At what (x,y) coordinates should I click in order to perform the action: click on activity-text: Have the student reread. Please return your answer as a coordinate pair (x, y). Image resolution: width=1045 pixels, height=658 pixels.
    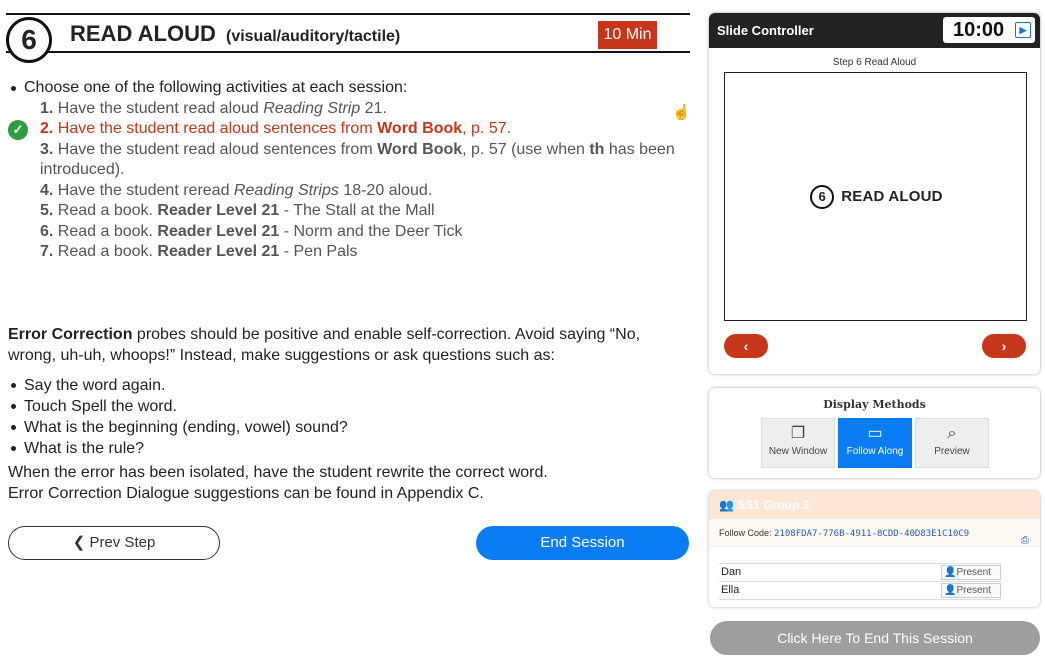
    Looking at the image, I should click on (145, 190).